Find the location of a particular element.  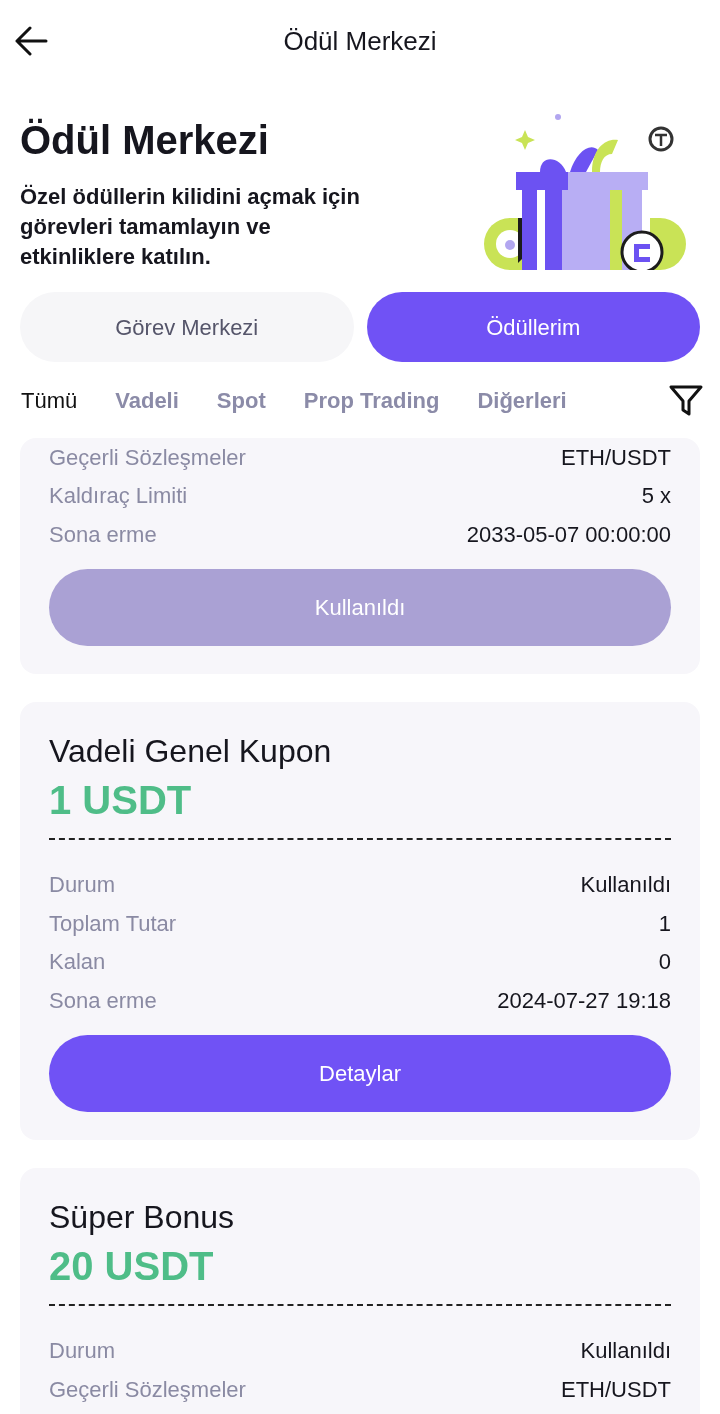

reward-amount: 1 USDT is located at coordinates (121, 800).